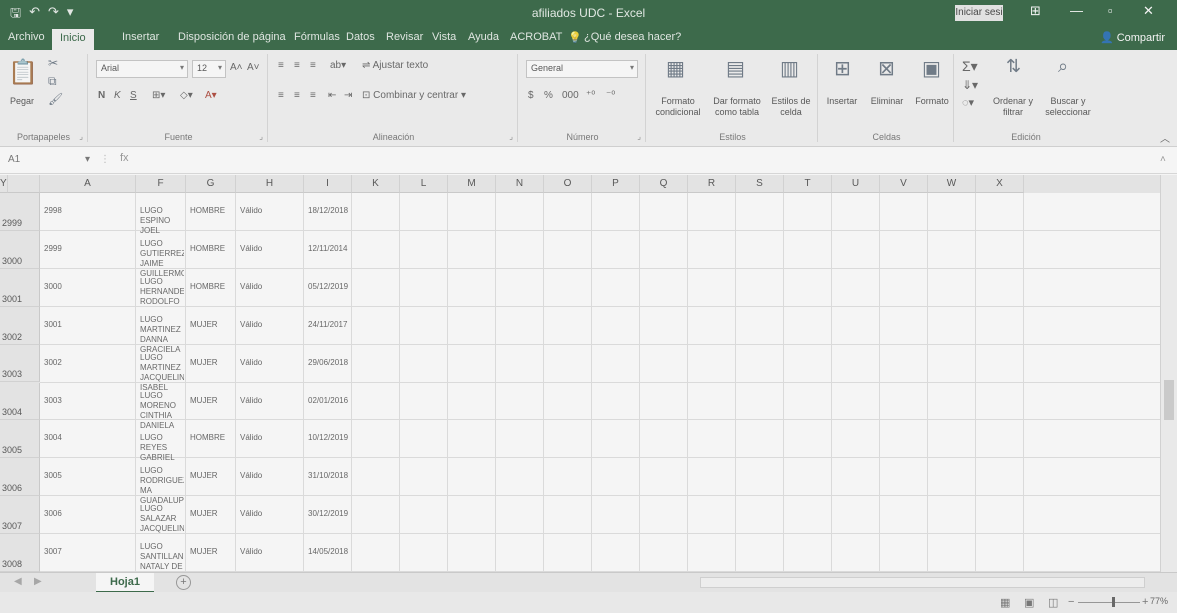 The image size is (1177, 613). I want to click on zoom-level: 77%, so click(1159, 601).